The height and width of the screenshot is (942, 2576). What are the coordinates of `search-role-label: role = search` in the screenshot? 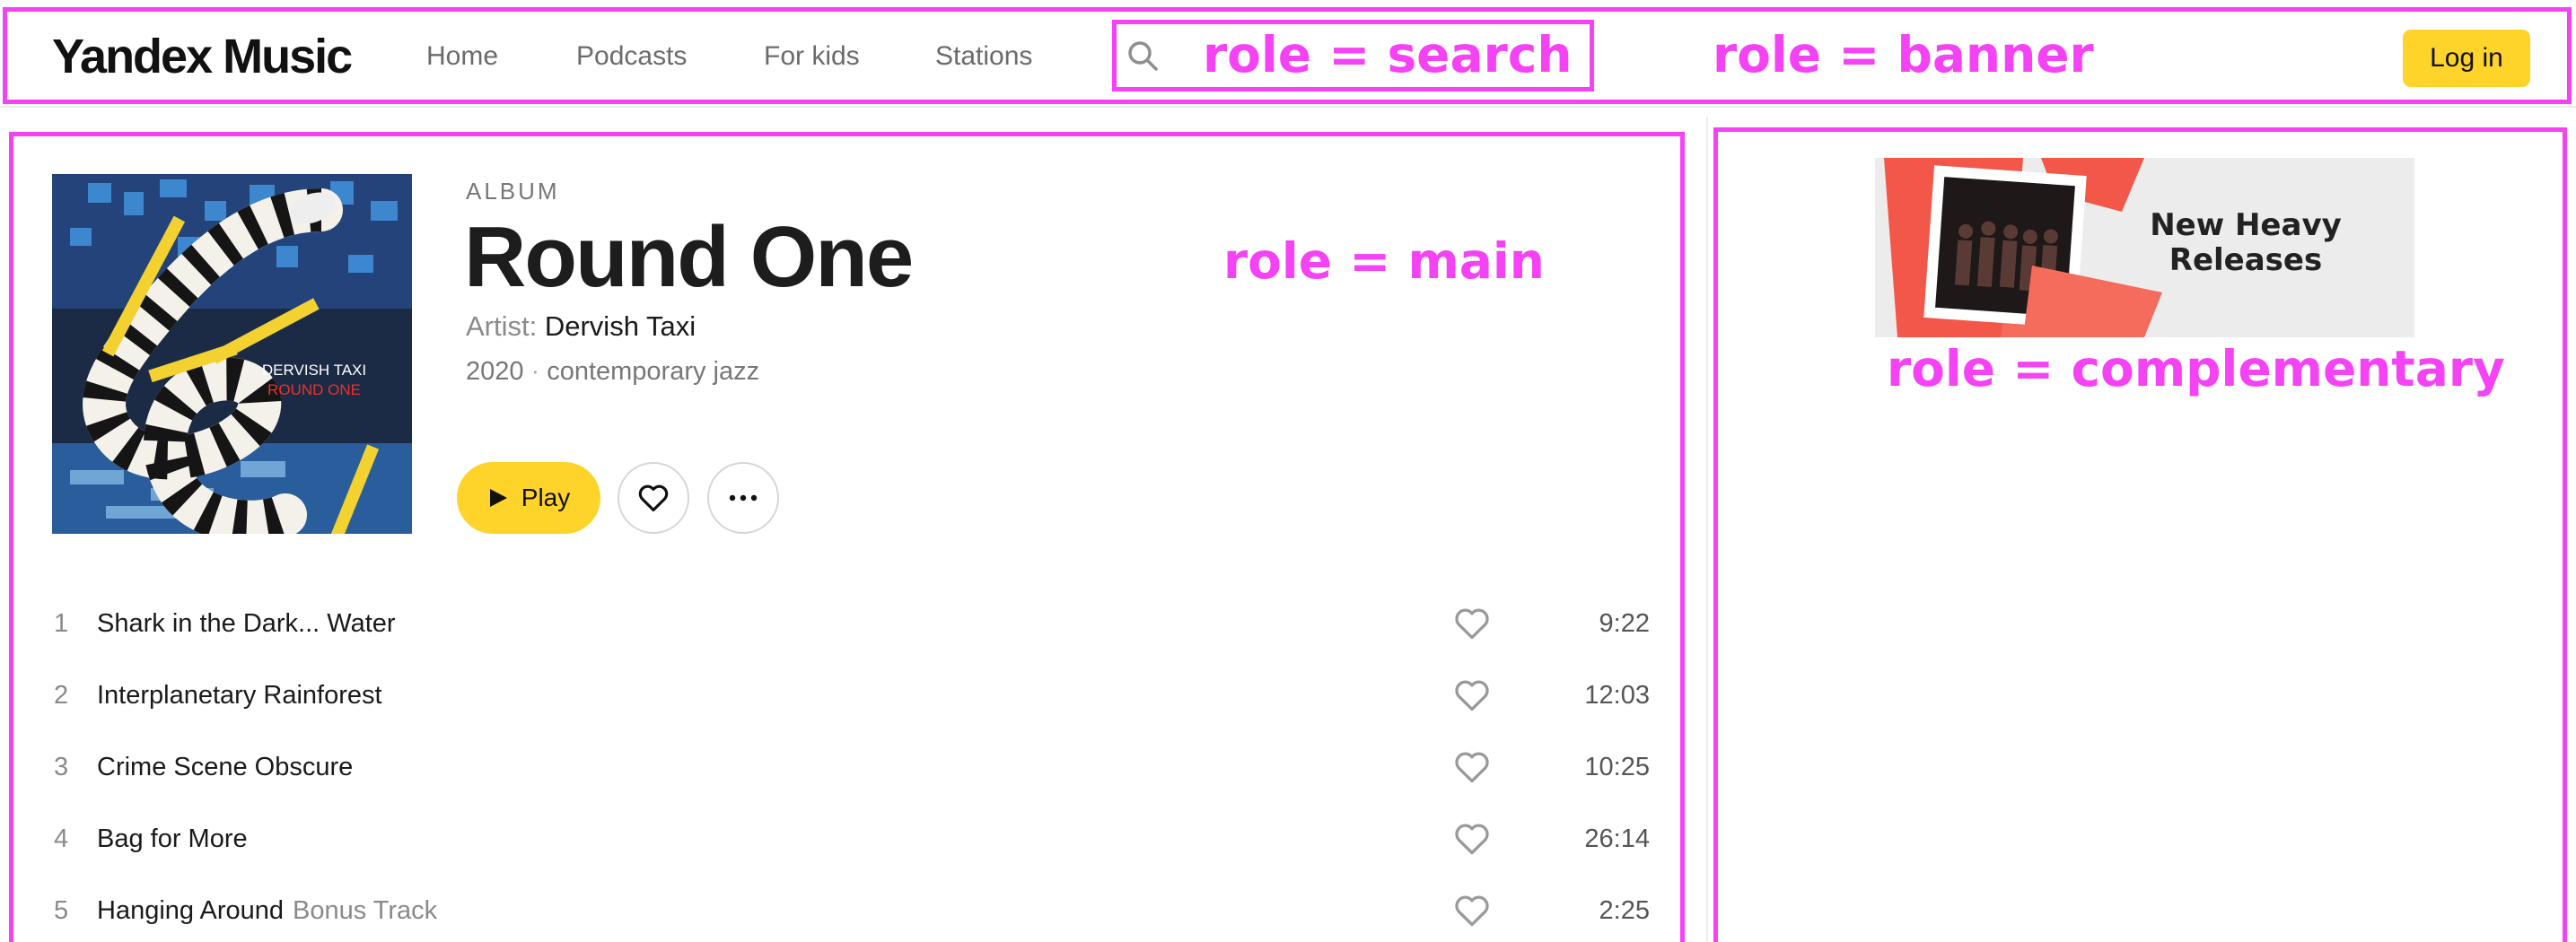 It's located at (1388, 54).